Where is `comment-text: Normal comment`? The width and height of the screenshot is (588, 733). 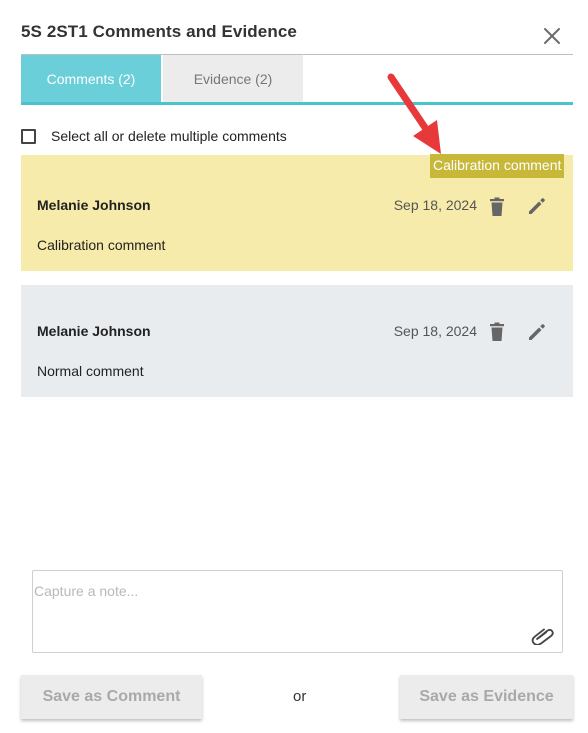 comment-text: Normal comment is located at coordinates (90, 371).